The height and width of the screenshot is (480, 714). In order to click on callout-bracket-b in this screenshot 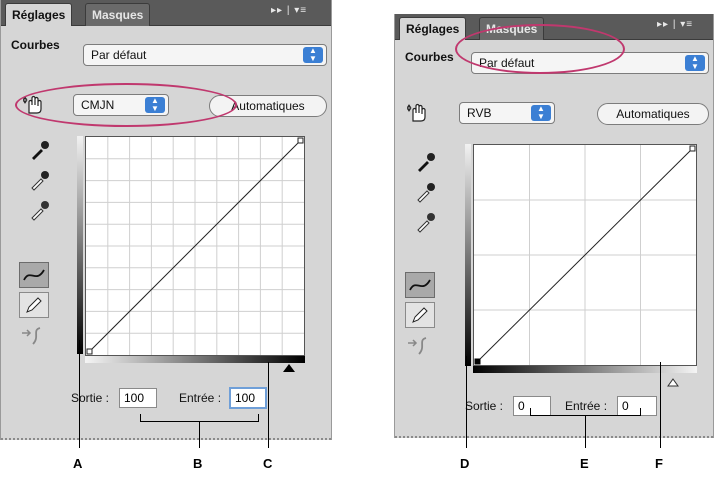, I will do `click(258, 418)`.